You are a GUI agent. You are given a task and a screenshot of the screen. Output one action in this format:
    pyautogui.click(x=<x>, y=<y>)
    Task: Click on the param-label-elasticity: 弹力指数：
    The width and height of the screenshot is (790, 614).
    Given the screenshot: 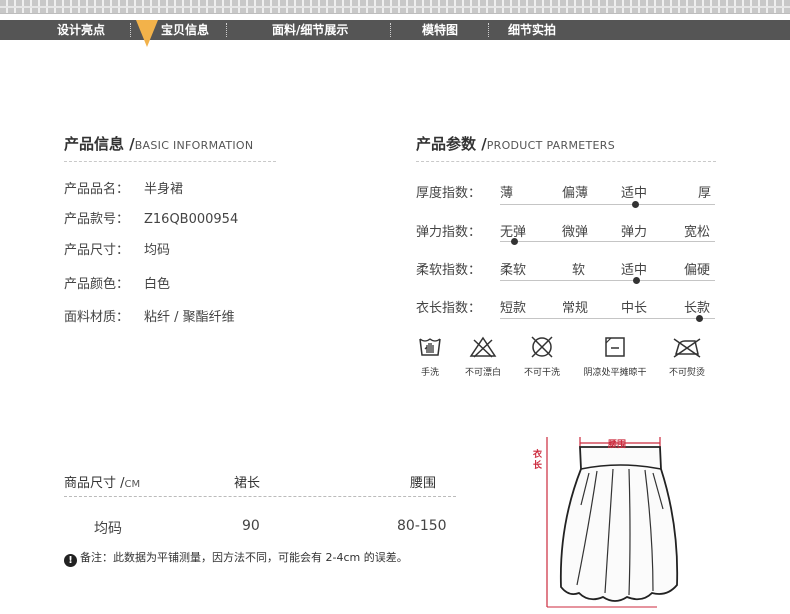 What is the action you would take?
    pyautogui.click(x=449, y=232)
    